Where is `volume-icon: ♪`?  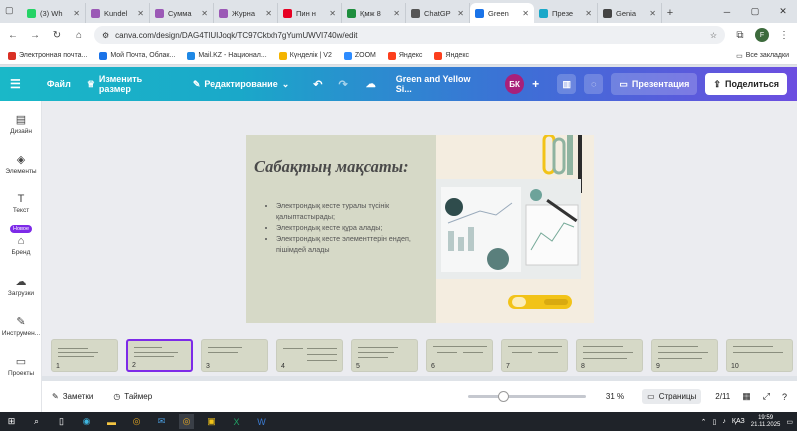 volume-icon: ♪ is located at coordinates (724, 421).